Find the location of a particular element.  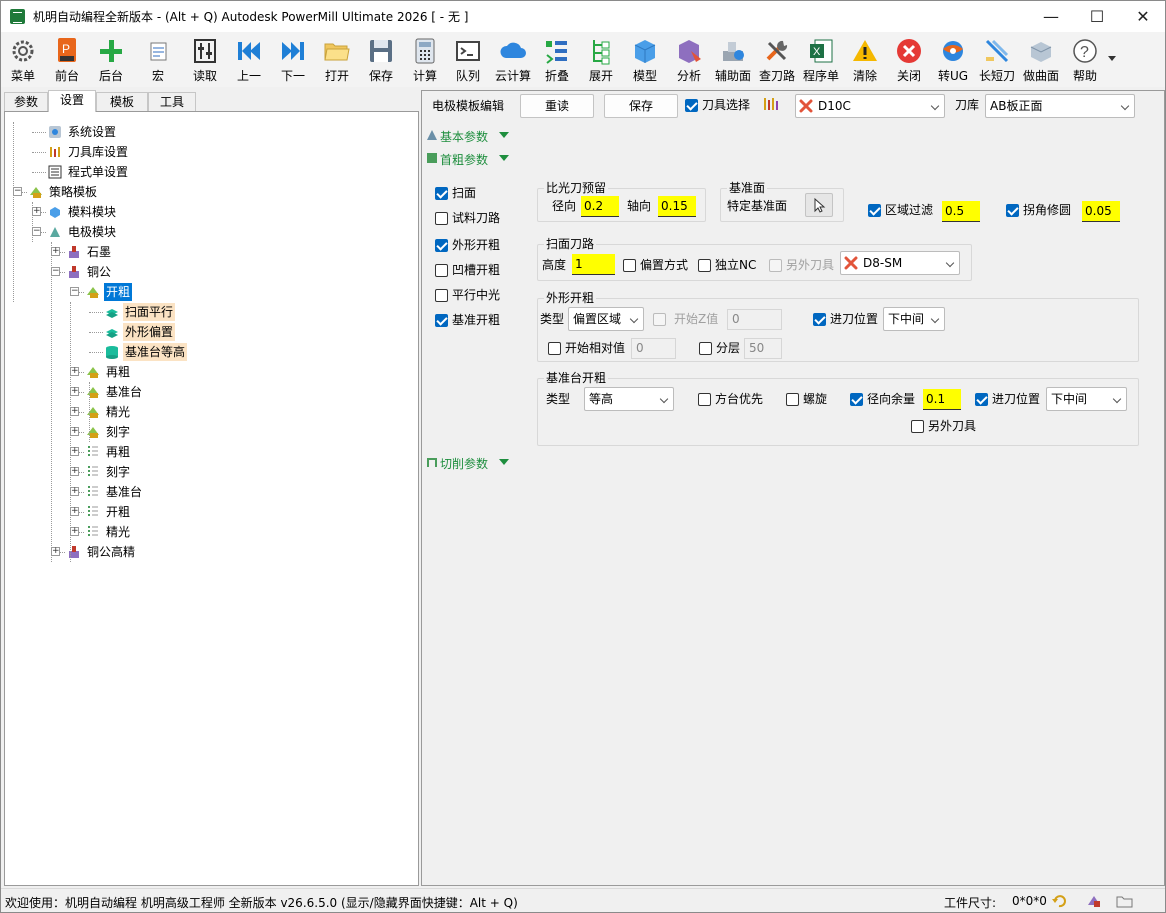

radial-margin-input: 0.1 is located at coordinates (942, 399).